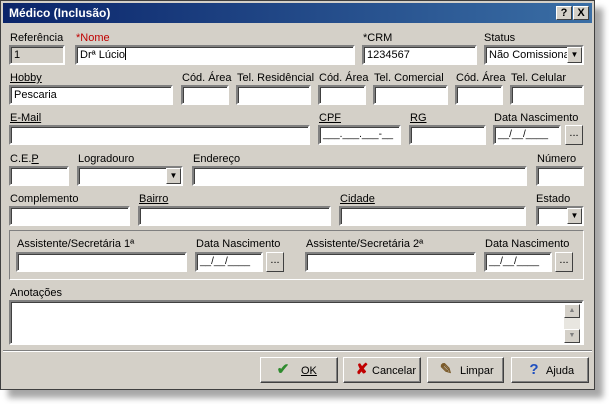  What do you see at coordinates (572, 336) in the screenshot?
I see `scroll-down-icon: ▼` at bounding box center [572, 336].